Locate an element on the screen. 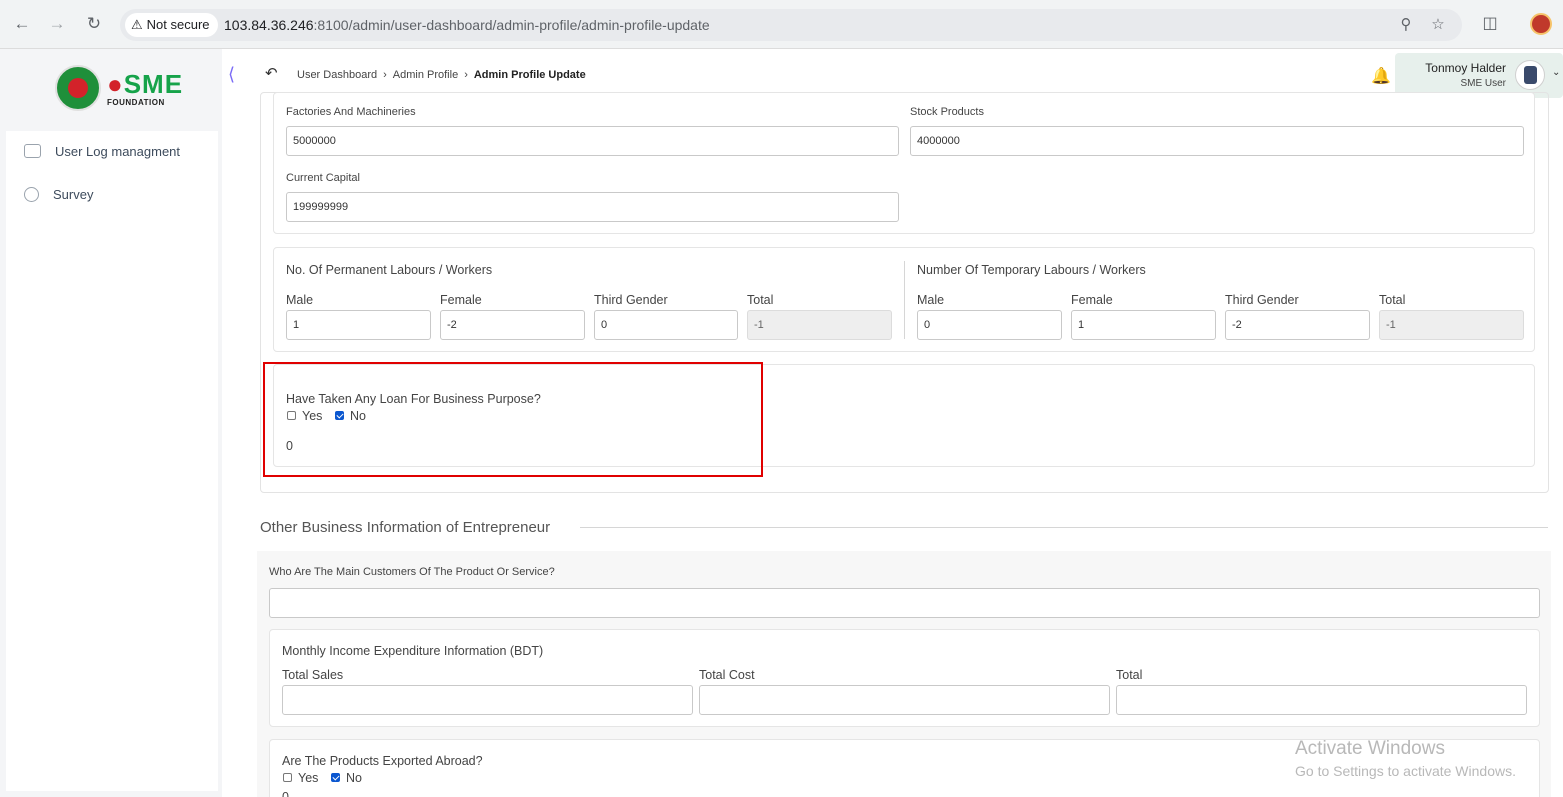 This screenshot has width=1563, height=797. extensions-icon: ◫ is located at coordinates (1490, 24).